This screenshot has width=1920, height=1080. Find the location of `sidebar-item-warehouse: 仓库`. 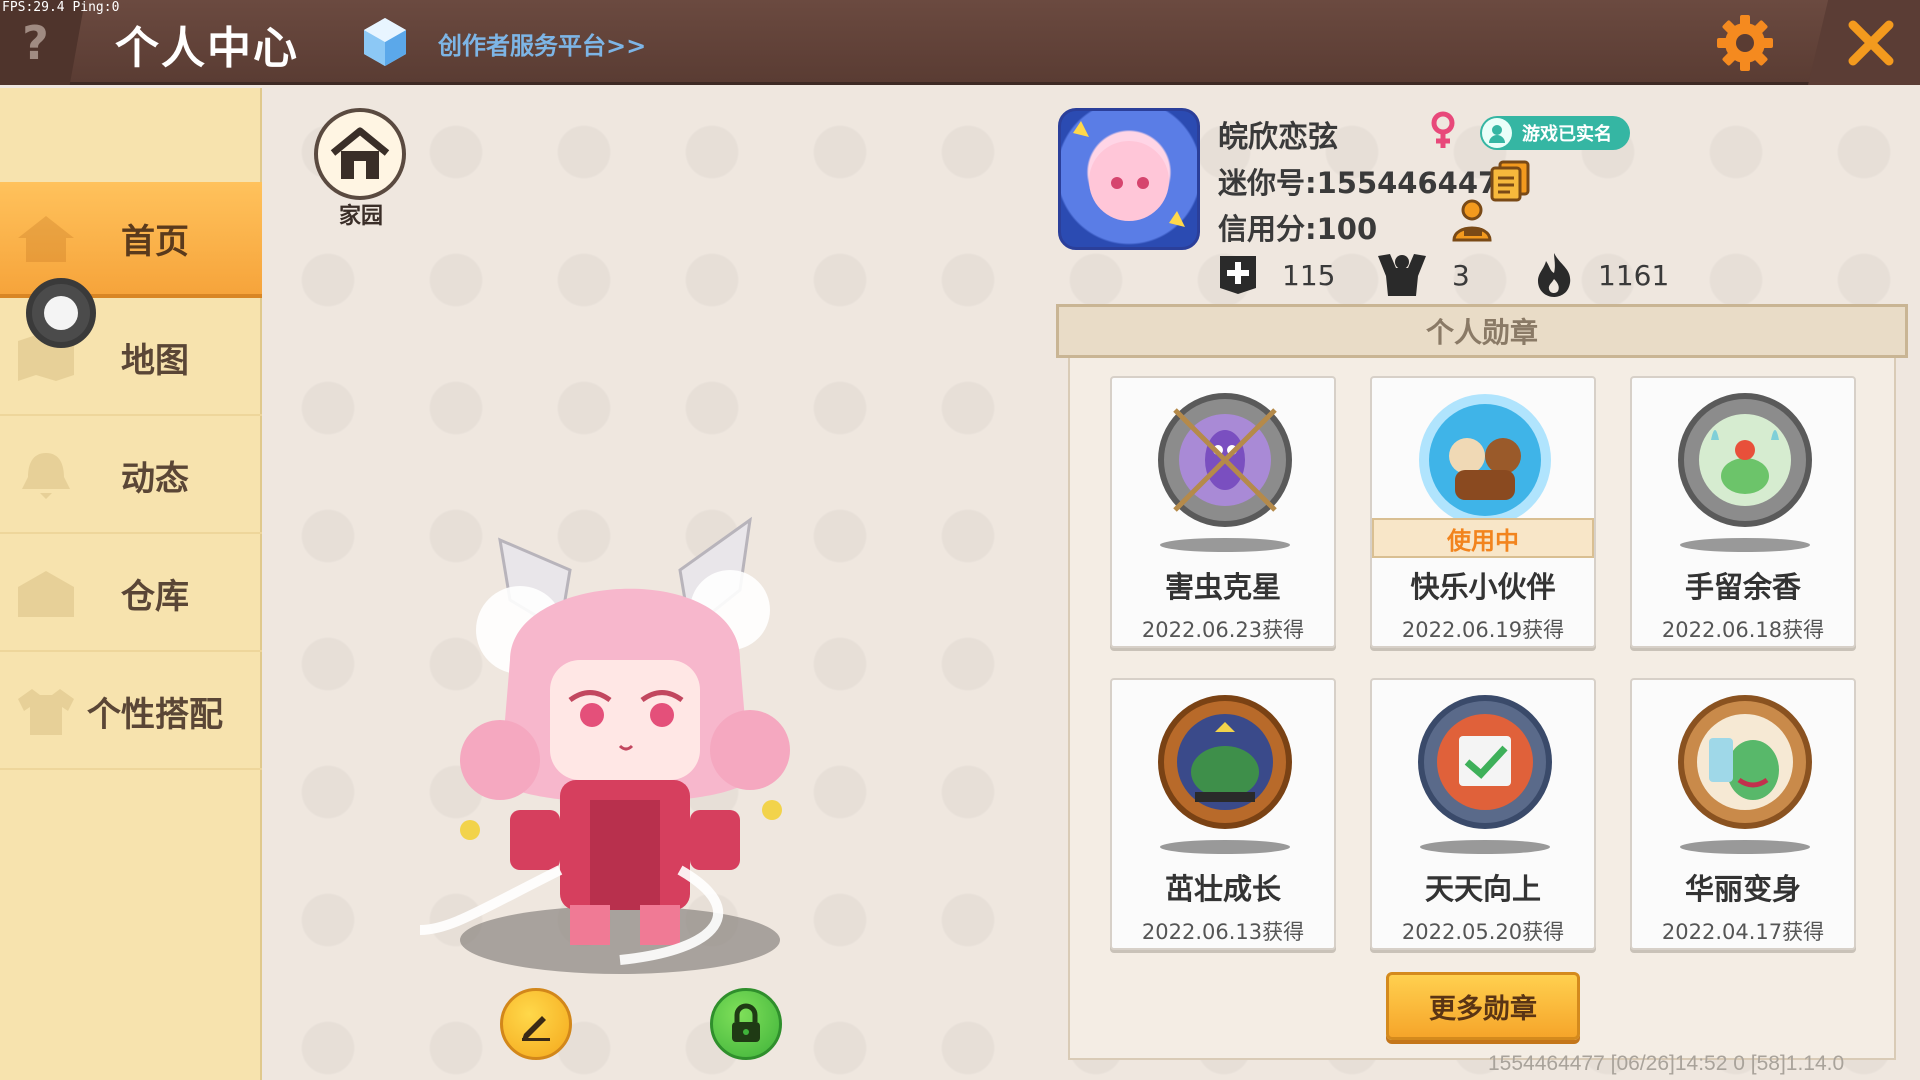

sidebar-item-warehouse: 仓库 is located at coordinates (131, 594).